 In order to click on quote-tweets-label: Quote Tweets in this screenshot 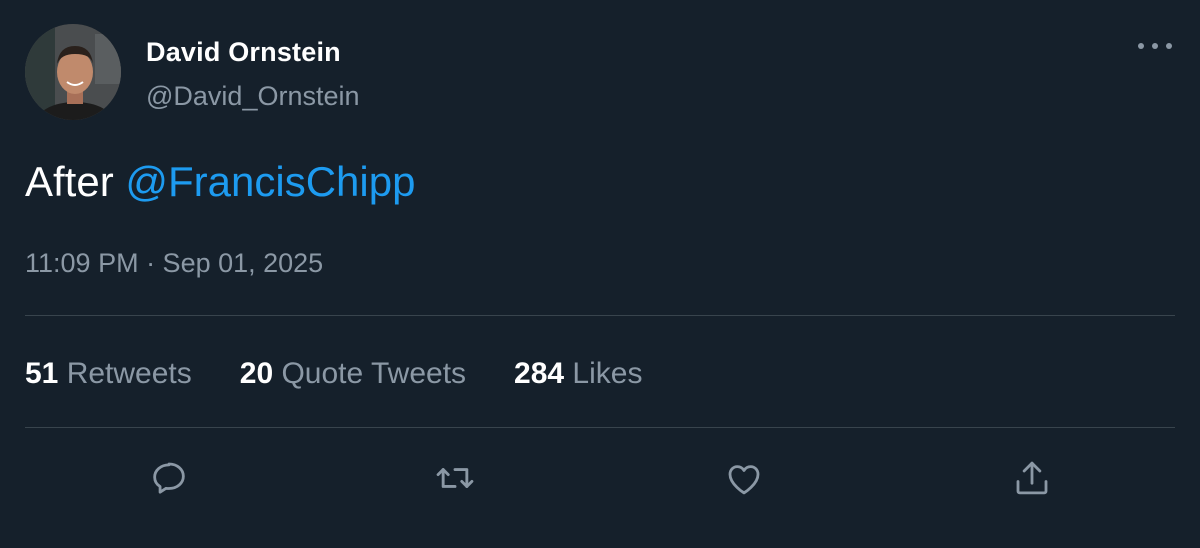, I will do `click(370, 373)`.